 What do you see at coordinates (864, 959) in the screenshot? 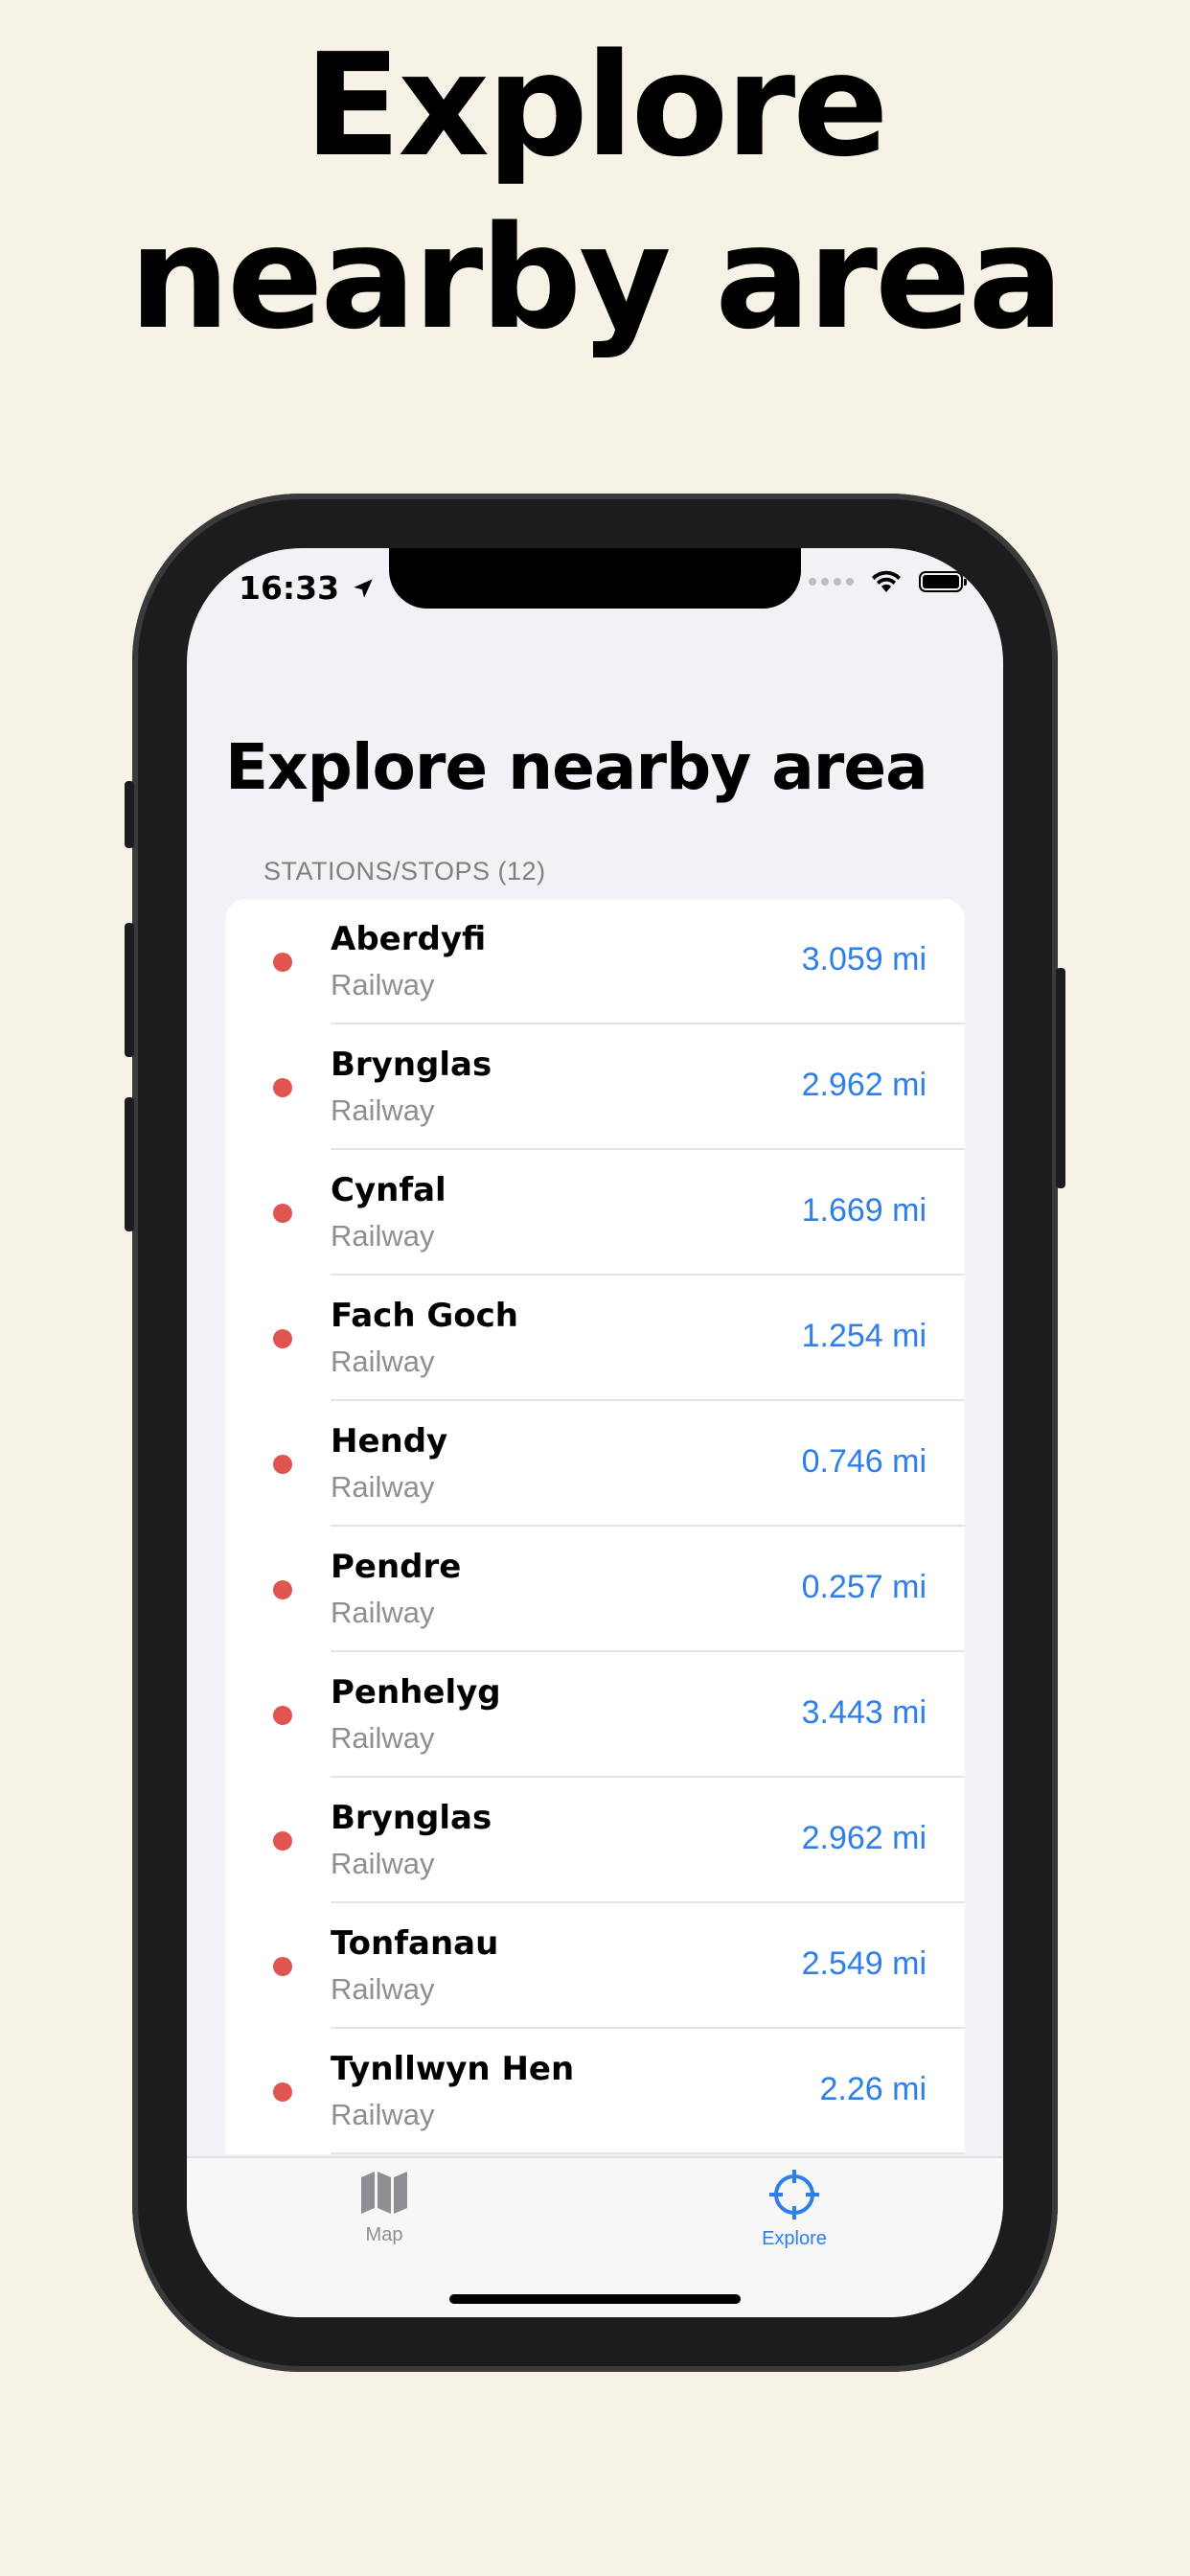
I see `station-distance: 3.059 mi` at bounding box center [864, 959].